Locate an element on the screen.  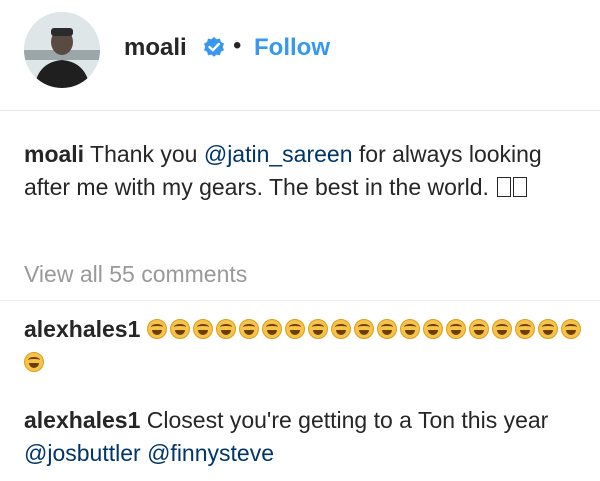
caption-mention: @jatin_sareen is located at coordinates (278, 154).